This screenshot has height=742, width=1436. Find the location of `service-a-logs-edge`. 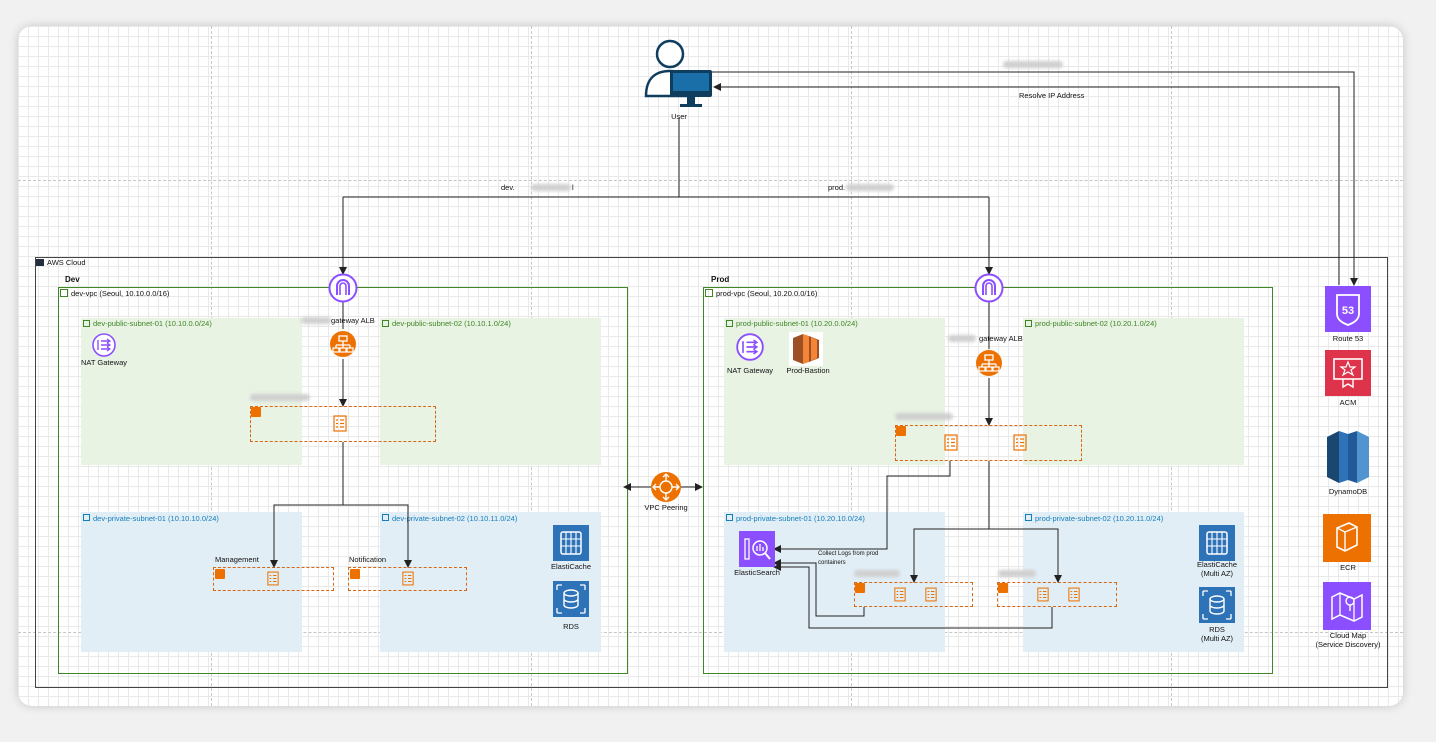

service-a-logs-edge is located at coordinates (819, 588).